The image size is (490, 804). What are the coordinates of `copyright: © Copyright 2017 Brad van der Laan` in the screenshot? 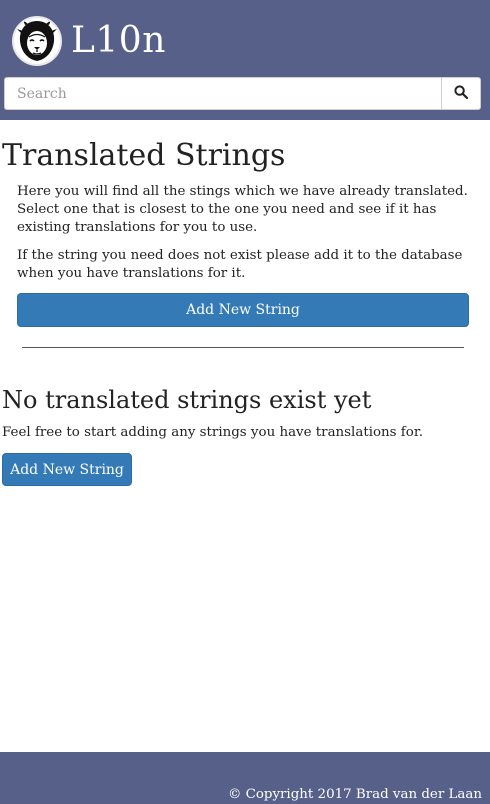 It's located at (354, 794).